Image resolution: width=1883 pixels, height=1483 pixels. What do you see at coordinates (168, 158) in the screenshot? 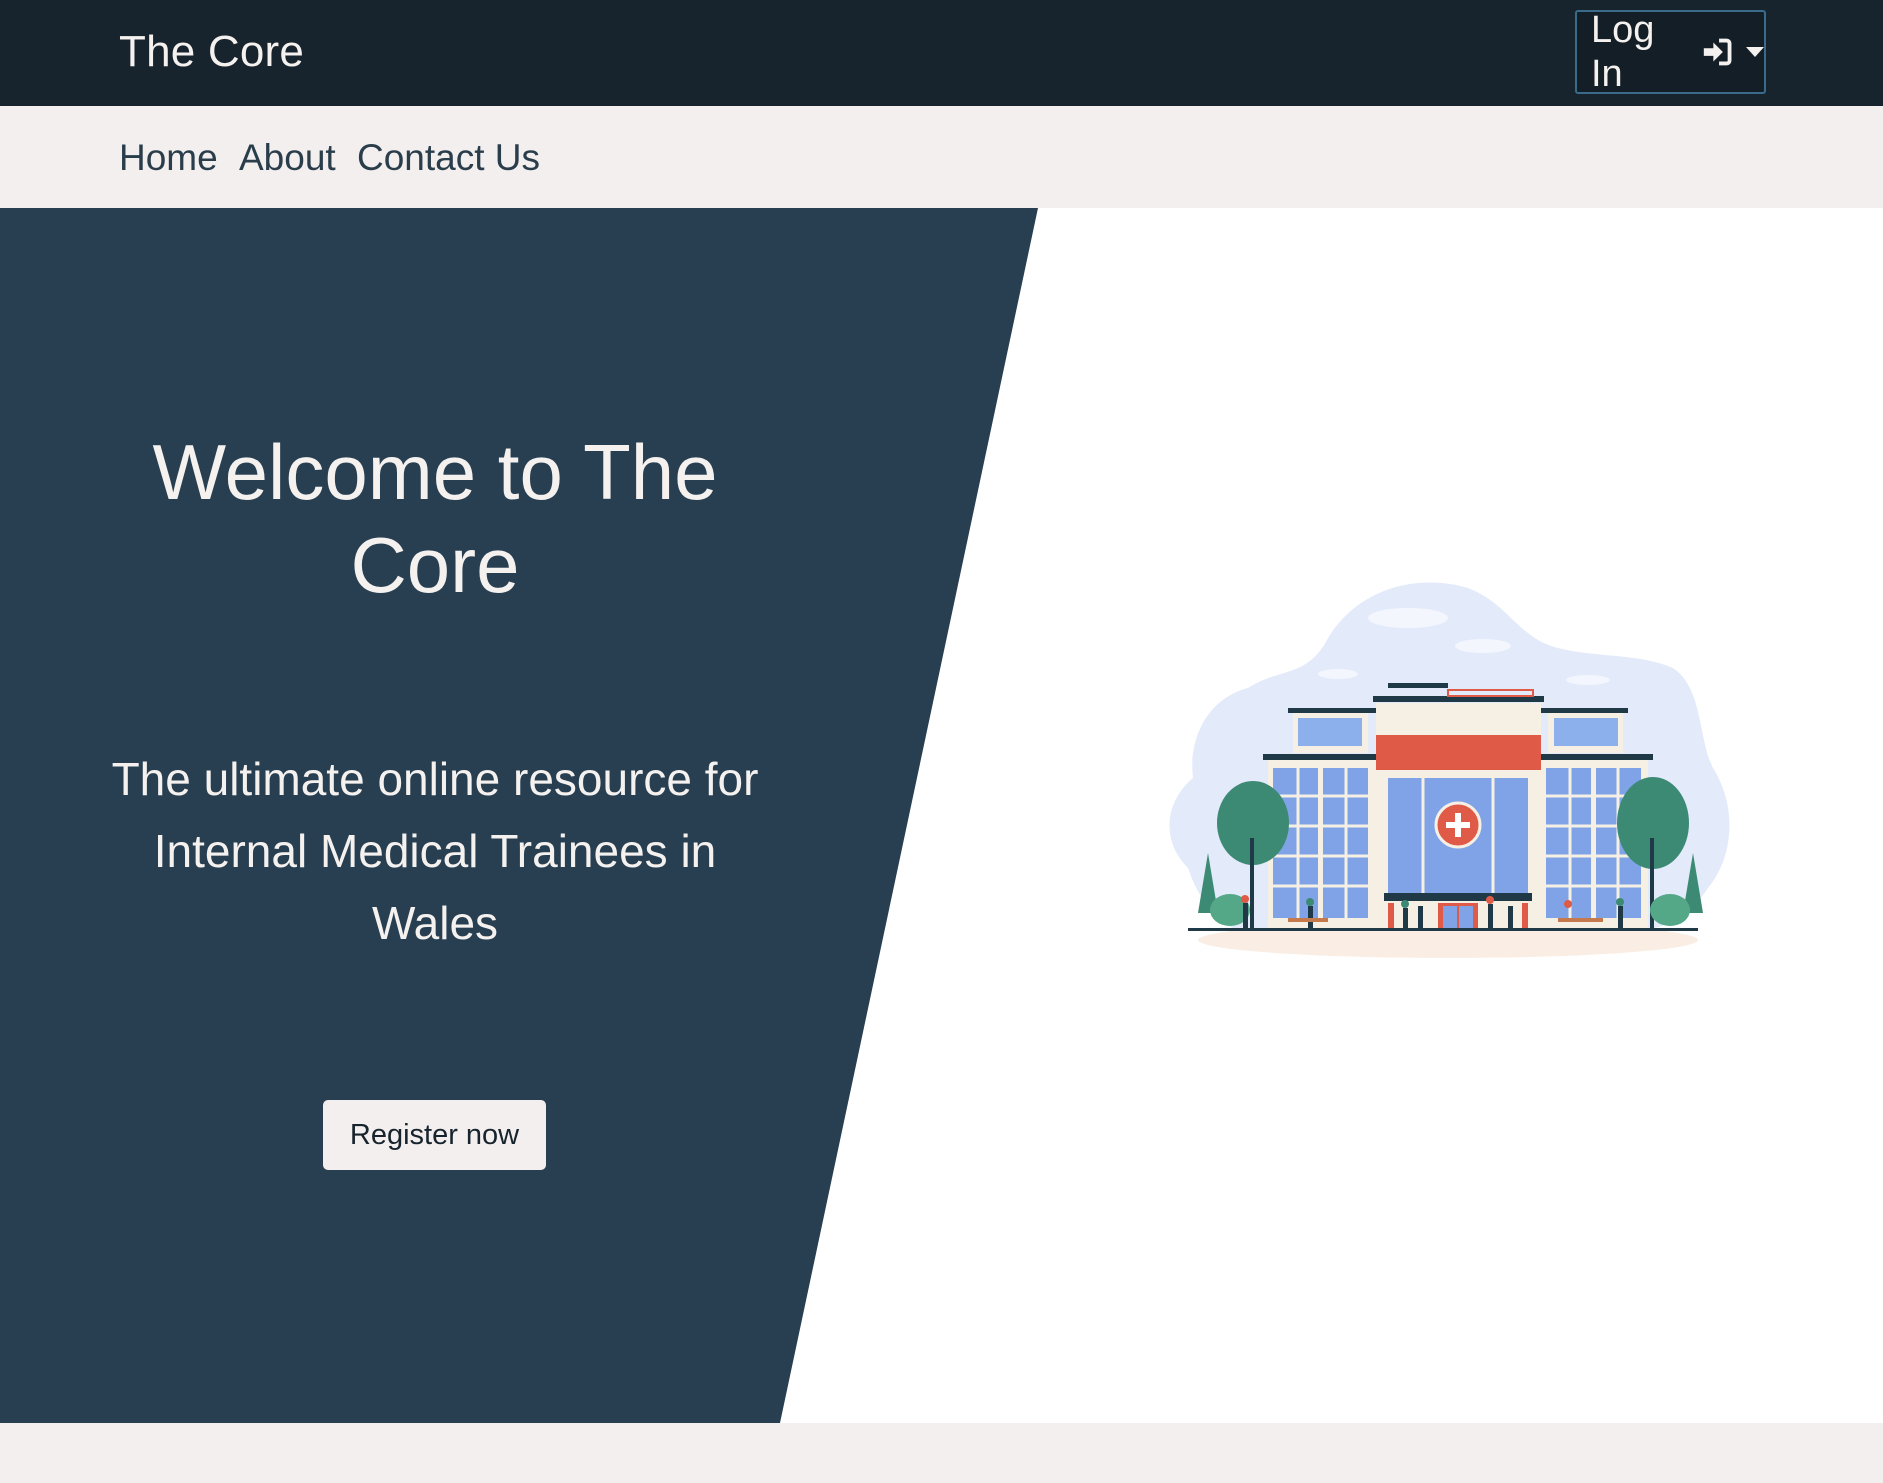
I see `nav-item-home: Home` at bounding box center [168, 158].